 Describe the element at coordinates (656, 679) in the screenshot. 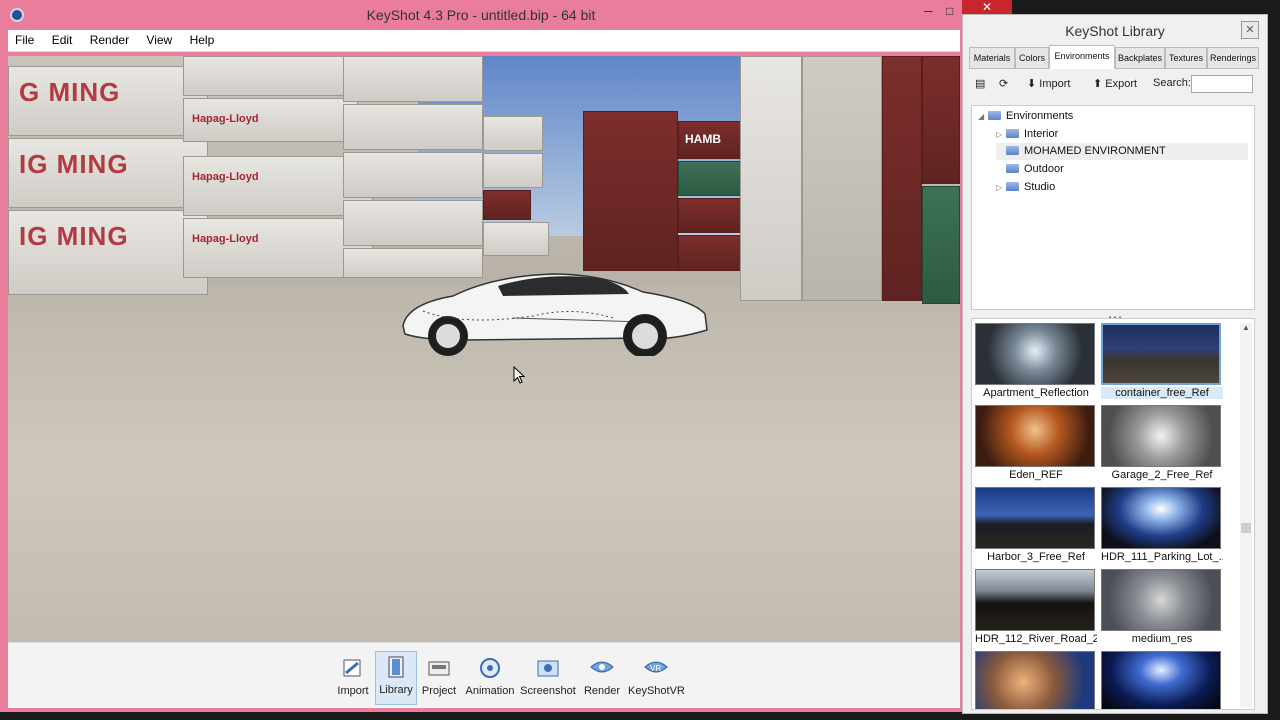

I see `keyshotvr-button: VR KeyShotVR` at that location.